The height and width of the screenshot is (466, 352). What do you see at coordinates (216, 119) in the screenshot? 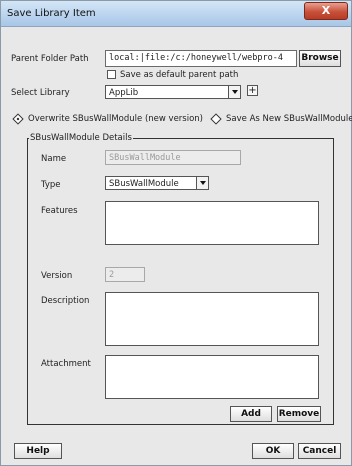
I see `save-as-new-radio` at bounding box center [216, 119].